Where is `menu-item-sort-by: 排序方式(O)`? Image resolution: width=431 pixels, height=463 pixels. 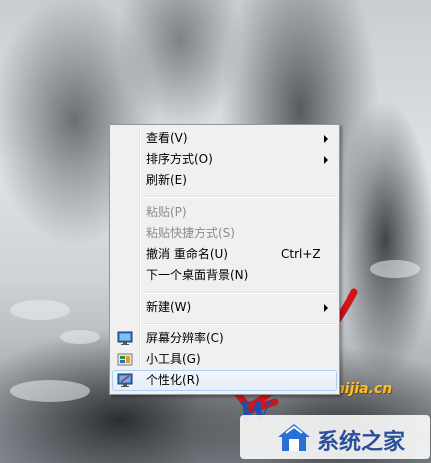
menu-item-sort-by: 排序方式(O) is located at coordinates (224, 159).